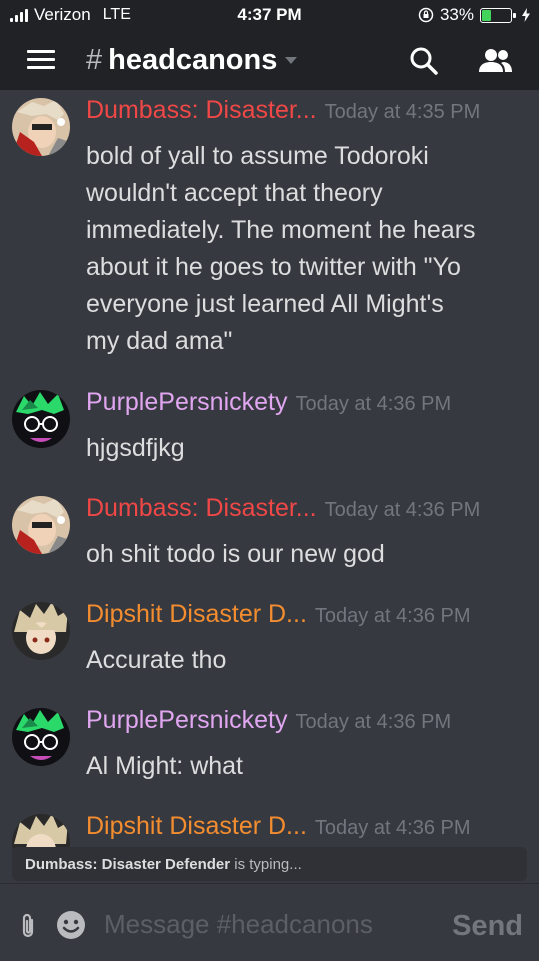 This screenshot has width=539, height=961. Describe the element at coordinates (165, 766) in the screenshot. I see `message-line: Al Might: what` at that location.